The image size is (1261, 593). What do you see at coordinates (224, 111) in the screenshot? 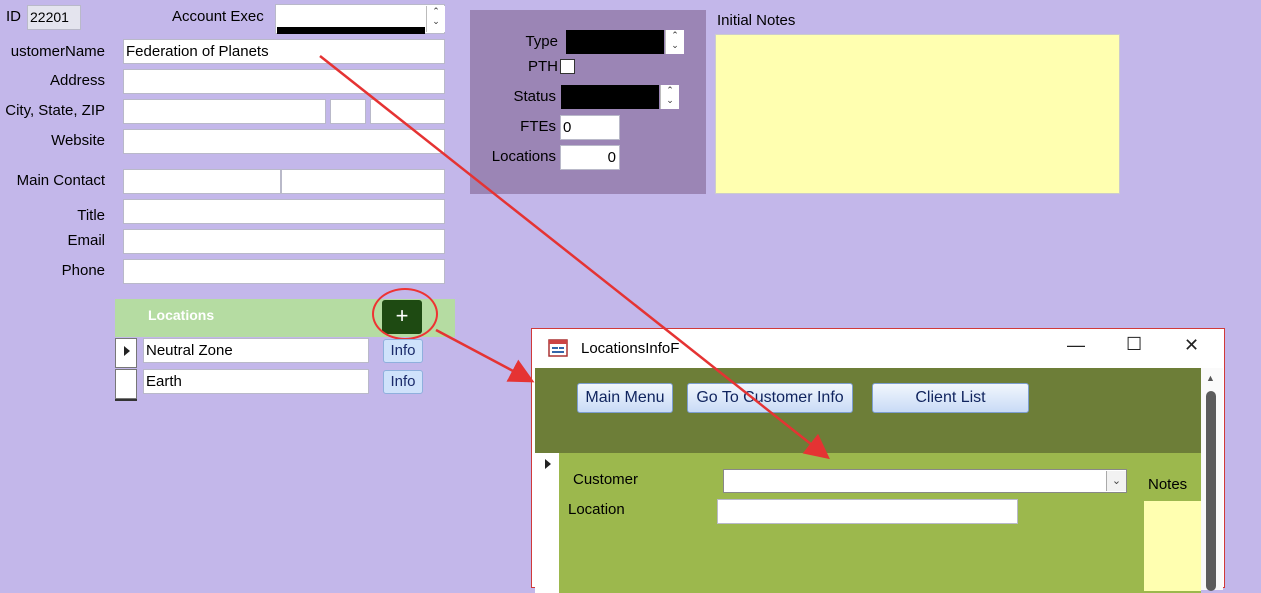
I see `city-field` at bounding box center [224, 111].